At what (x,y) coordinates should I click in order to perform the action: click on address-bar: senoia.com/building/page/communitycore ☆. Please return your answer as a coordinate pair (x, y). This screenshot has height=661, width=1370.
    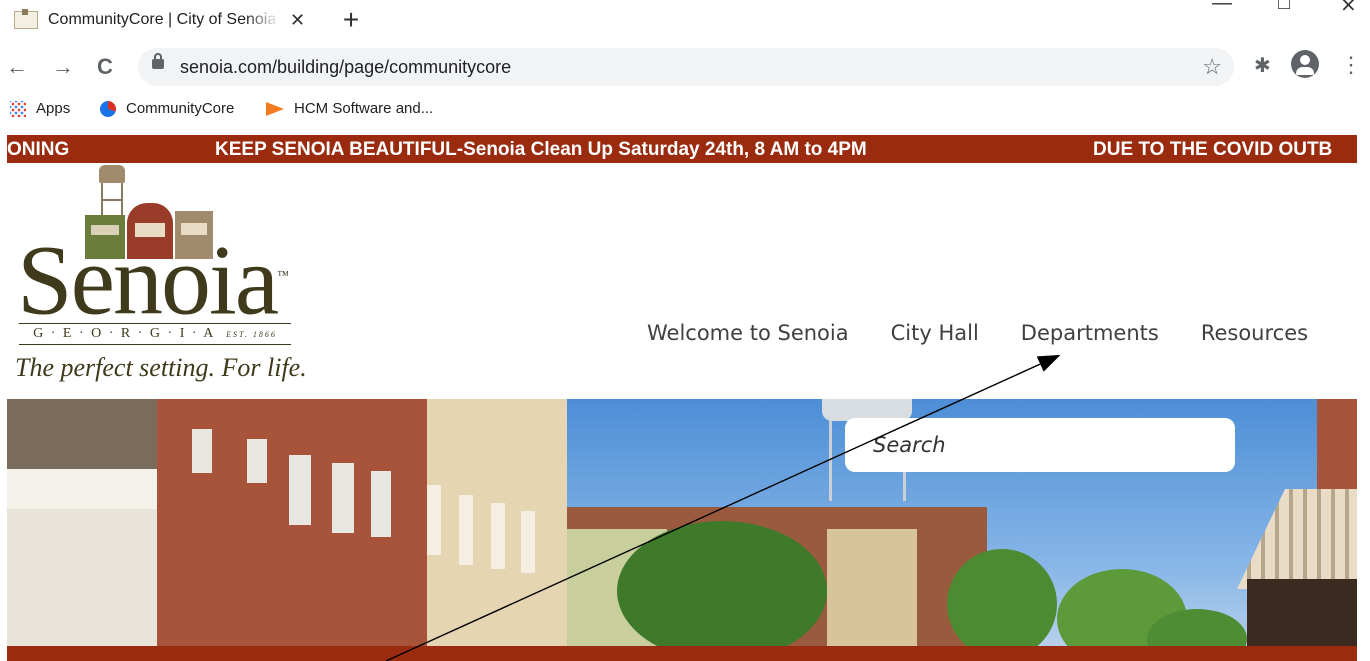
    Looking at the image, I should click on (686, 67).